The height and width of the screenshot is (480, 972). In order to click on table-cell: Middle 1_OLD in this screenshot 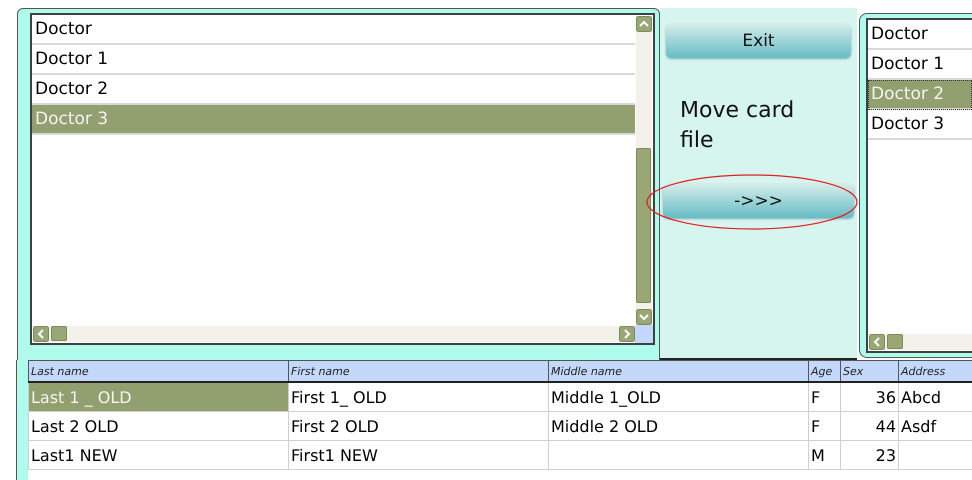, I will do `click(678, 397)`.